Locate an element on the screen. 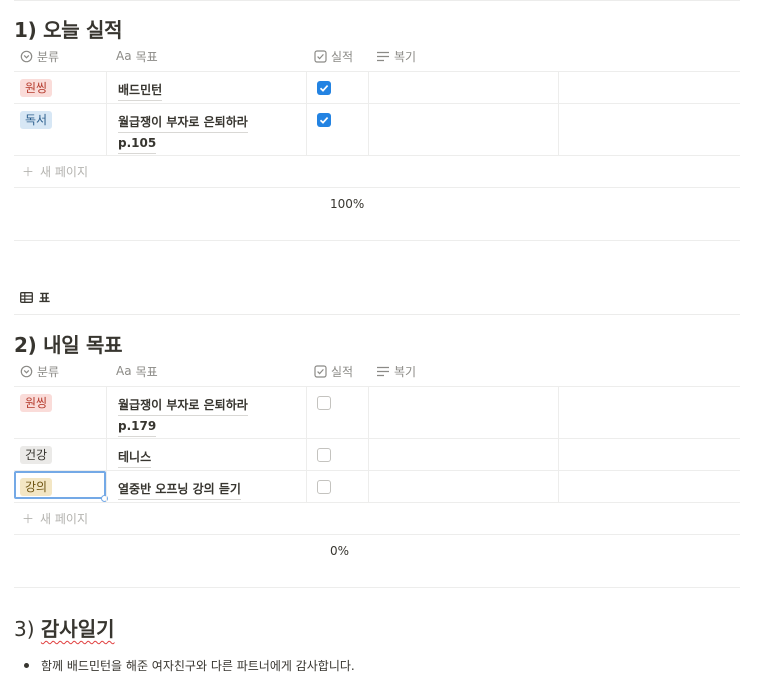 Image resolution: width=760 pixels, height=693 pixels. cell-goal: 월급쟁이 부자로 은퇴하라 p.105 is located at coordinates (206, 129).